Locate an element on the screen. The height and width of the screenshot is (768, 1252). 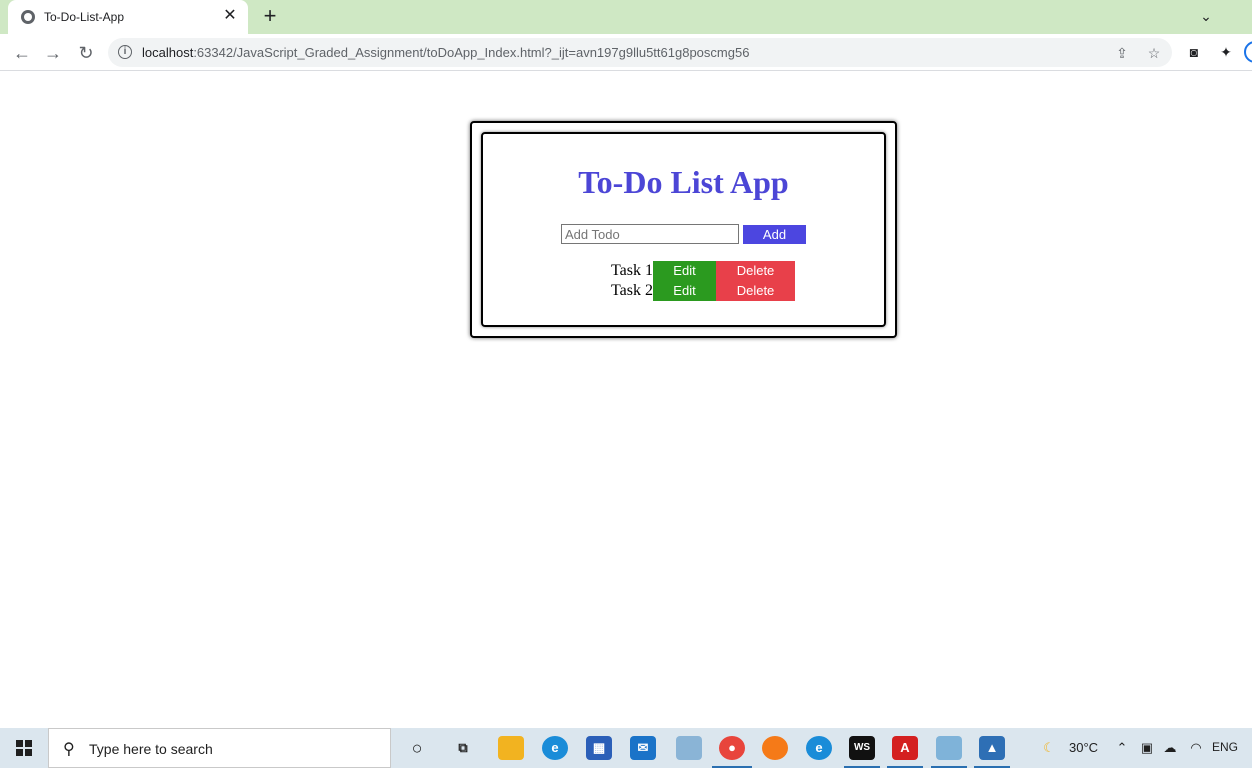
edge-icon: e is located at coordinates (555, 748).